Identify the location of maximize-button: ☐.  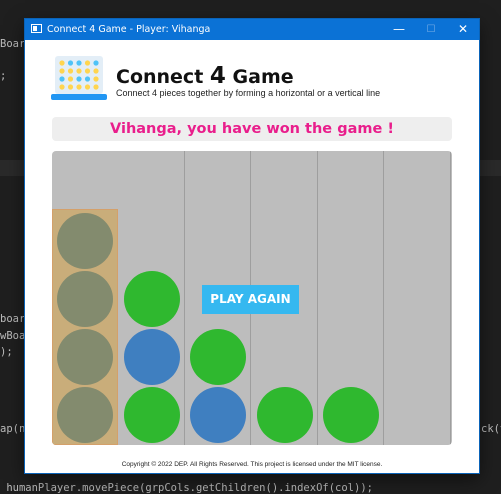
(431, 29).